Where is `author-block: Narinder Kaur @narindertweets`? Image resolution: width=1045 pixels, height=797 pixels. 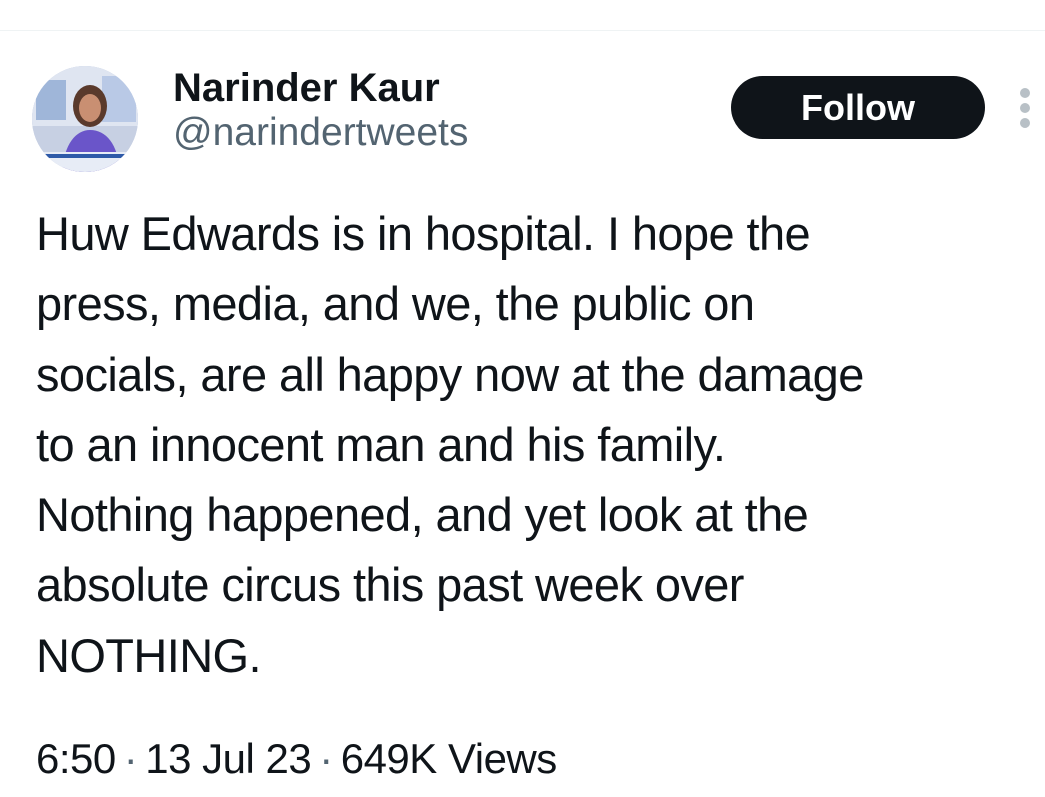
author-block: Narinder Kaur @narindertweets is located at coordinates (320, 111).